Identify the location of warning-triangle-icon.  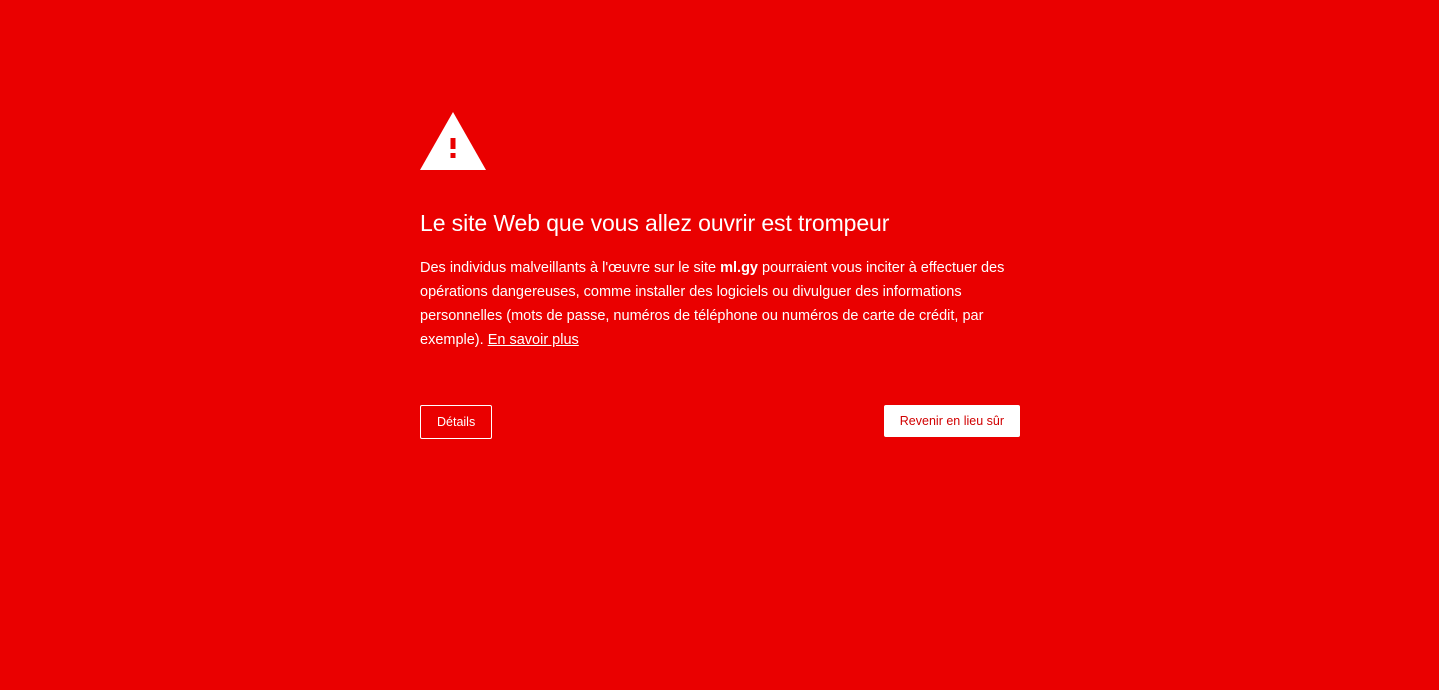
(453, 141).